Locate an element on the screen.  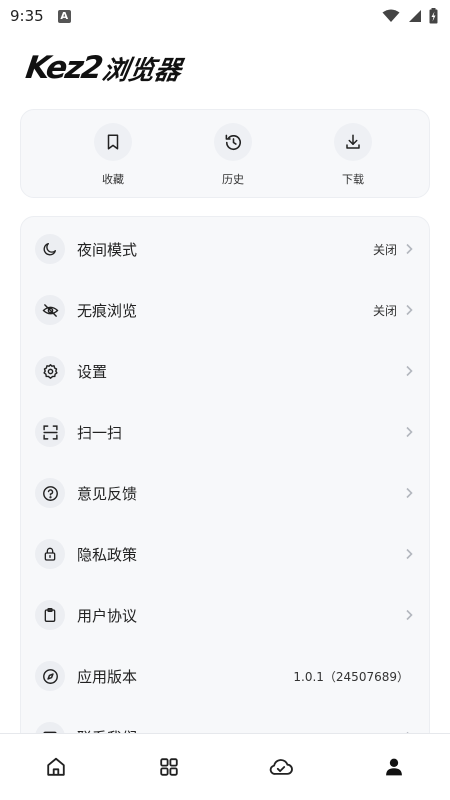
download-icon is located at coordinates (353, 142).